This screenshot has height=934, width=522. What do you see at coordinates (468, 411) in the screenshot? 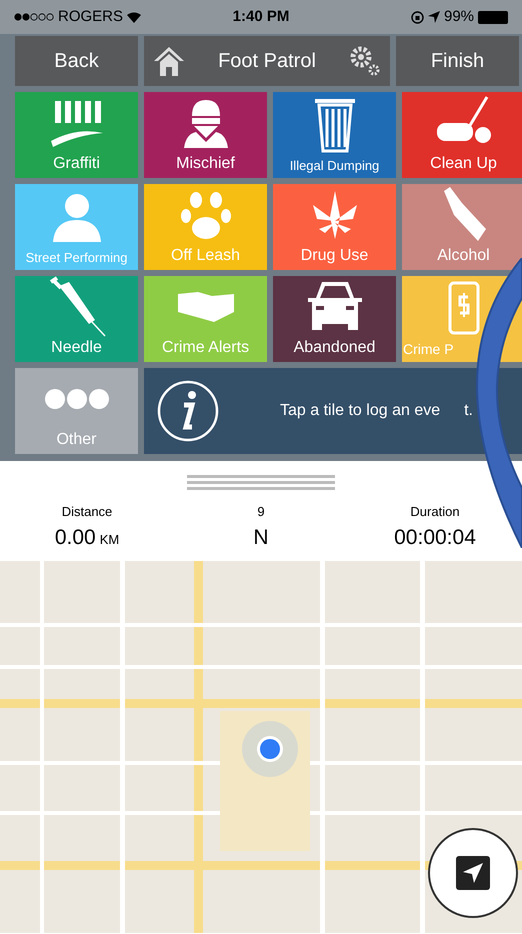
I see `info-message-end: t.` at bounding box center [468, 411].